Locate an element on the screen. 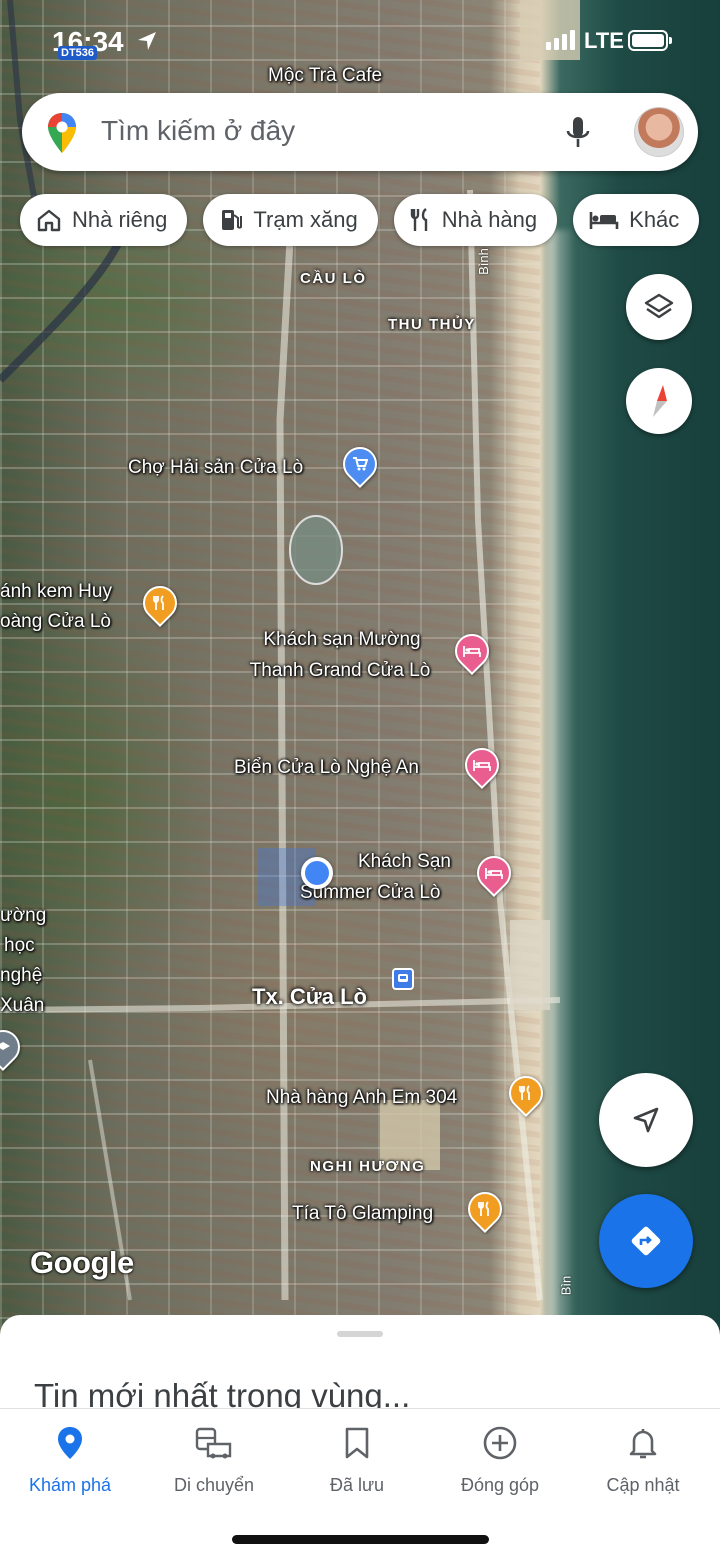 This screenshot has width=720, height=1557. home-indicator is located at coordinates (360, 1539).